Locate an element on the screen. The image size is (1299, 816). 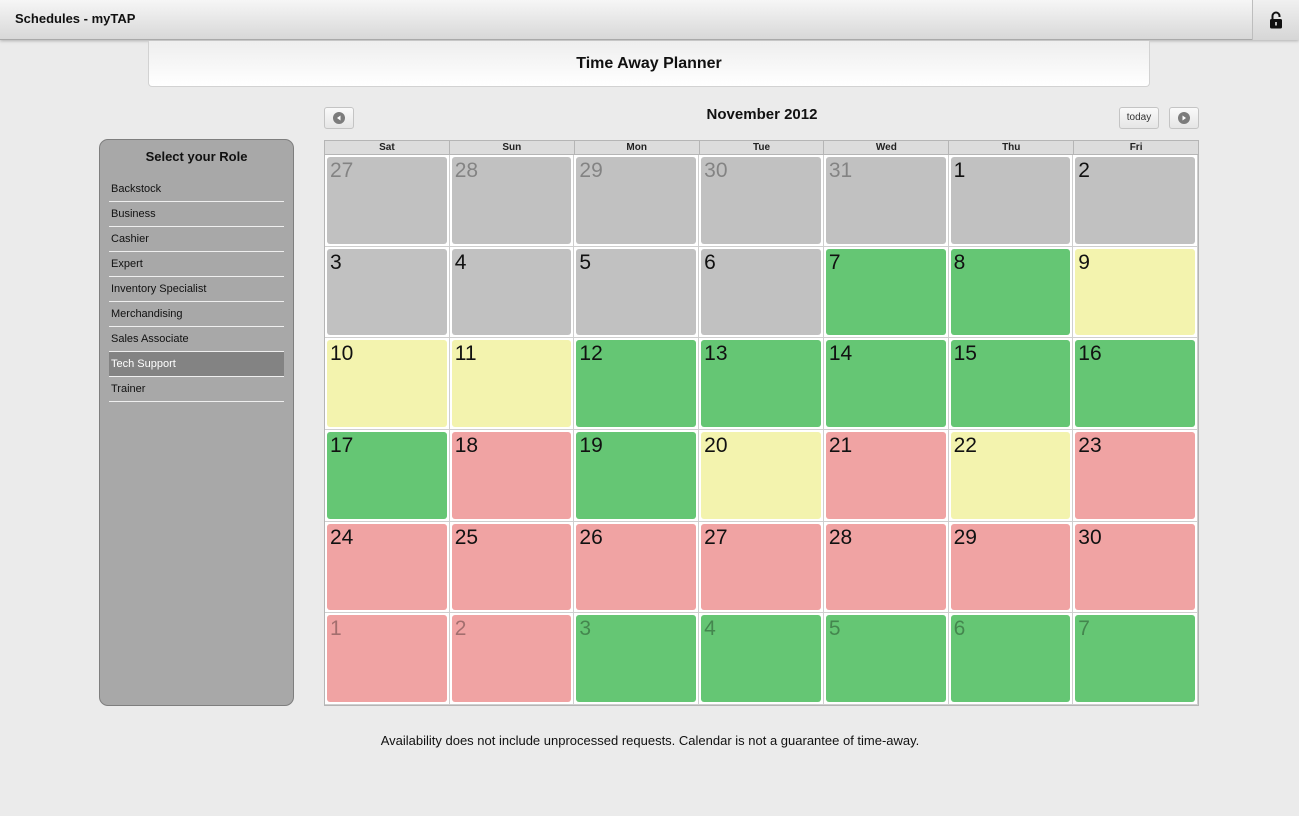
day-number: 17 is located at coordinates (387, 475).